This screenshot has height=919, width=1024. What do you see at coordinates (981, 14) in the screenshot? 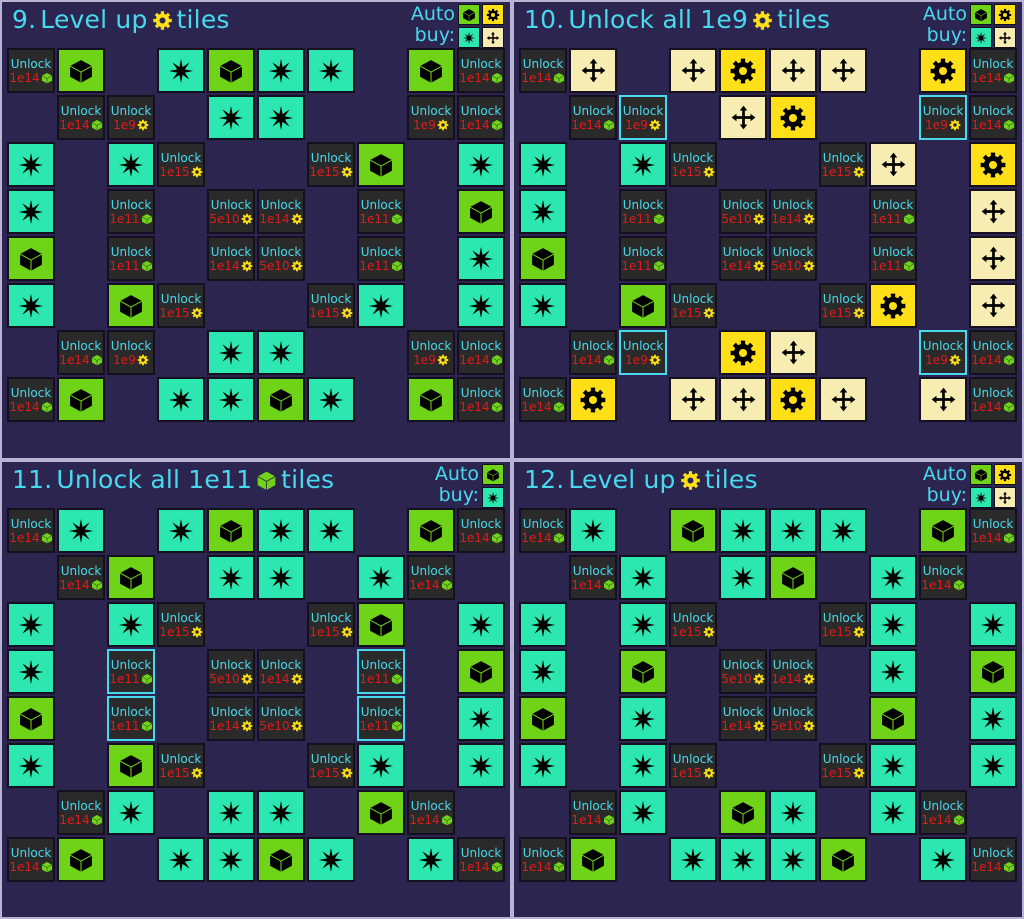
I see `autobuy-toggle-cube` at bounding box center [981, 14].